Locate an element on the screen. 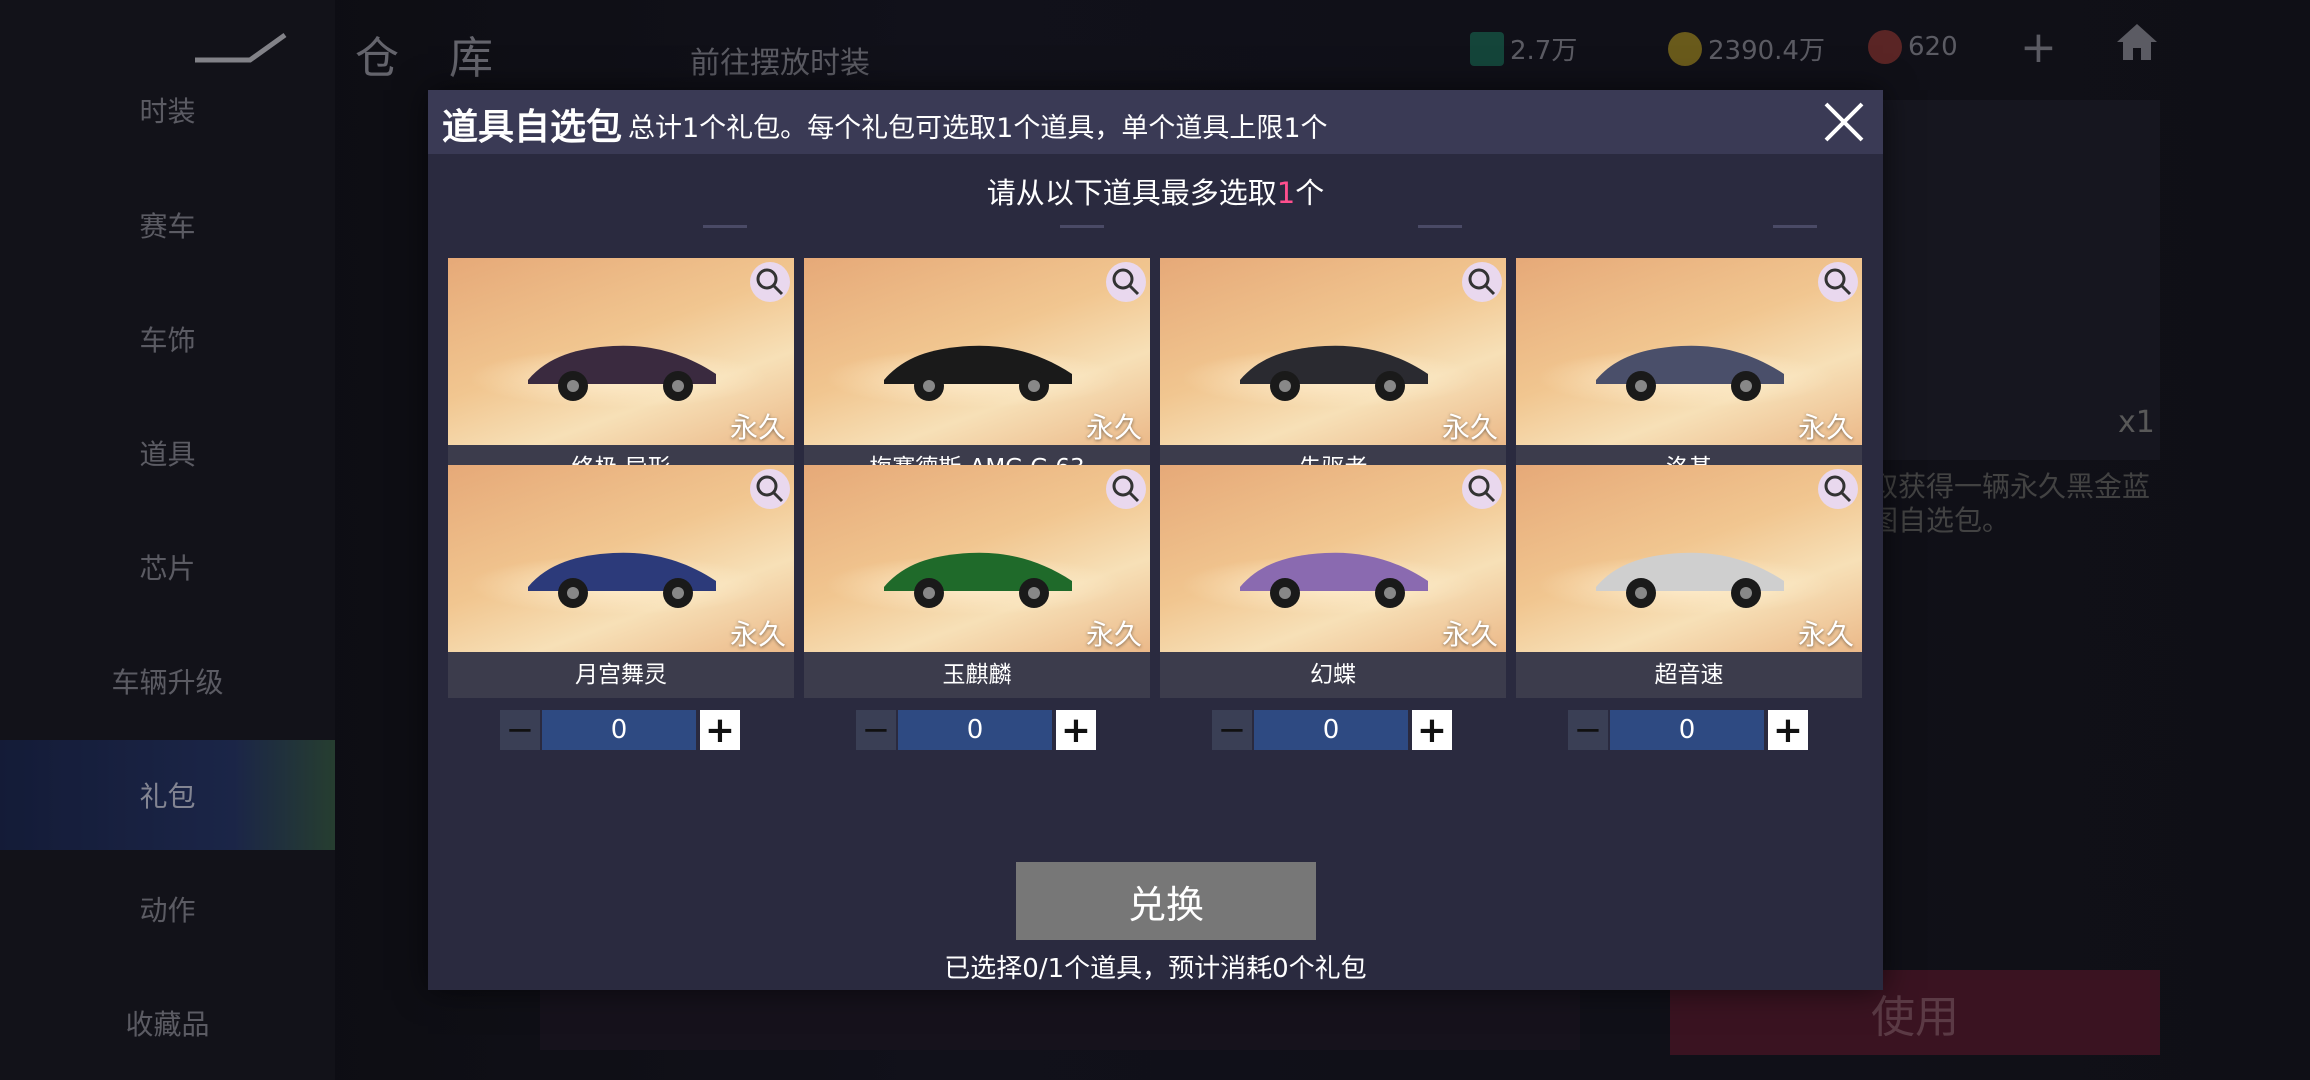 The height and width of the screenshot is (1080, 2310). instruction-suffix: 个 is located at coordinates (1310, 193).